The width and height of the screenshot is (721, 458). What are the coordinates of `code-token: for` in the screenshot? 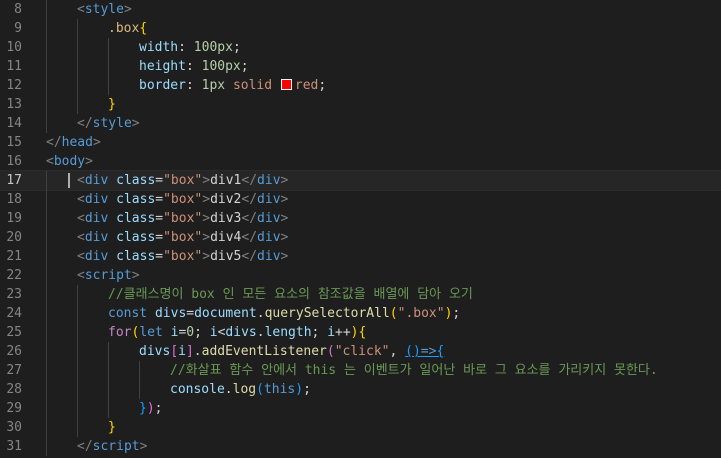 It's located at (120, 332).